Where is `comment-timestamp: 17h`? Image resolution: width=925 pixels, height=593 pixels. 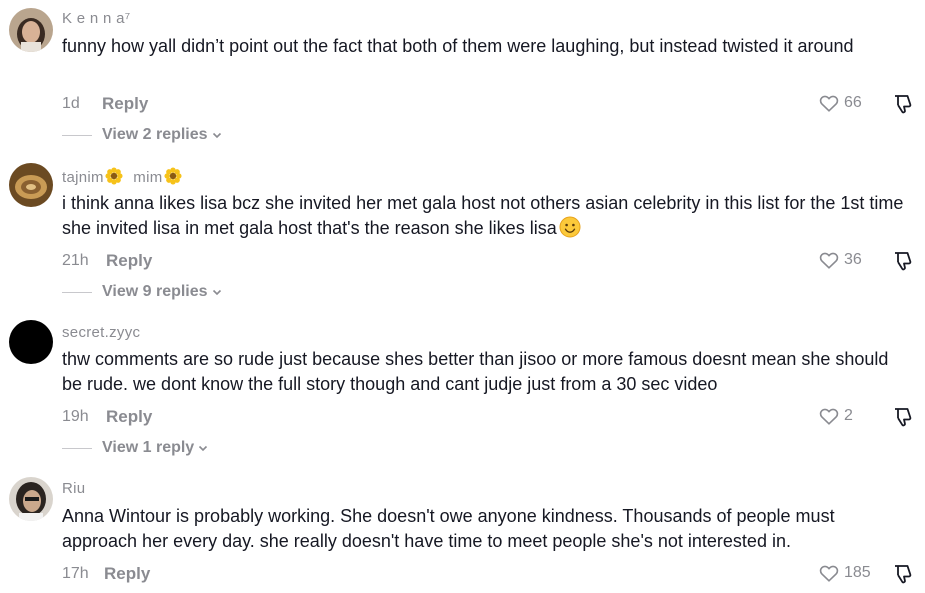
comment-timestamp: 17h is located at coordinates (75, 573).